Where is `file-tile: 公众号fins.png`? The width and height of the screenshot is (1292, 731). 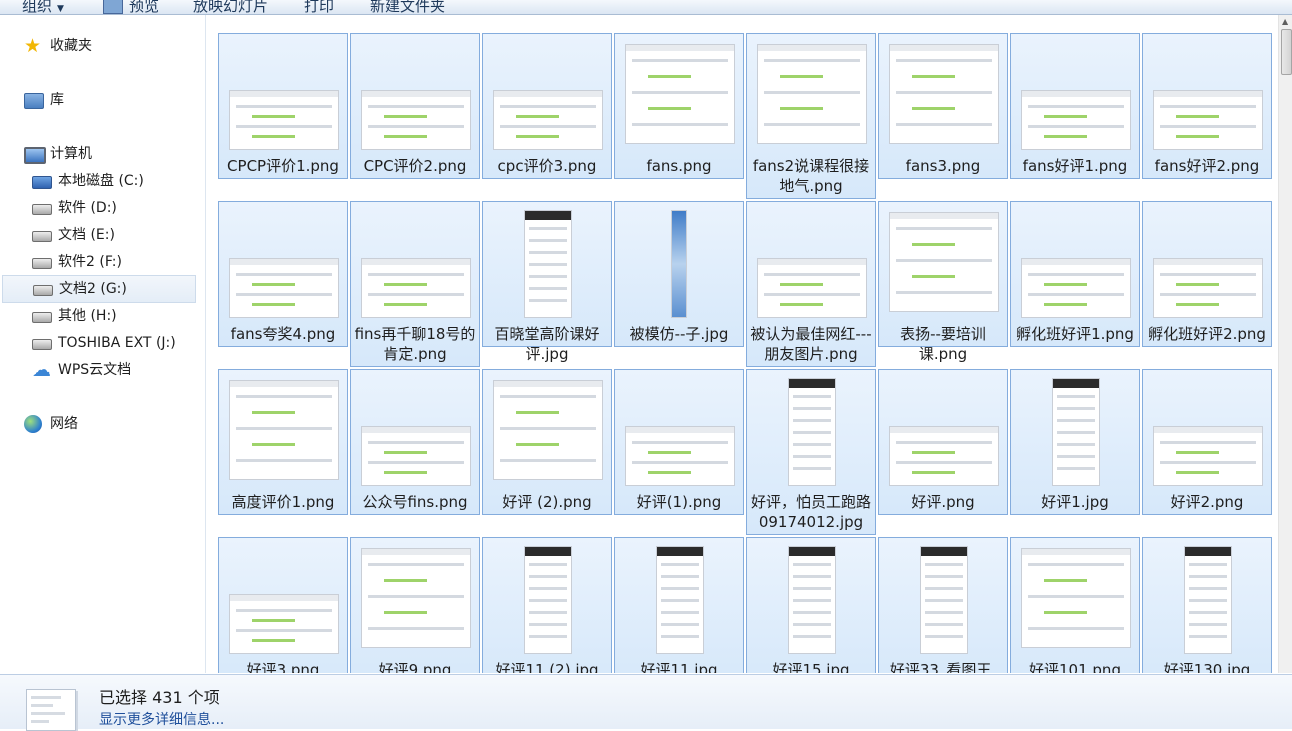
file-tile: 公众号fins.png is located at coordinates (415, 442).